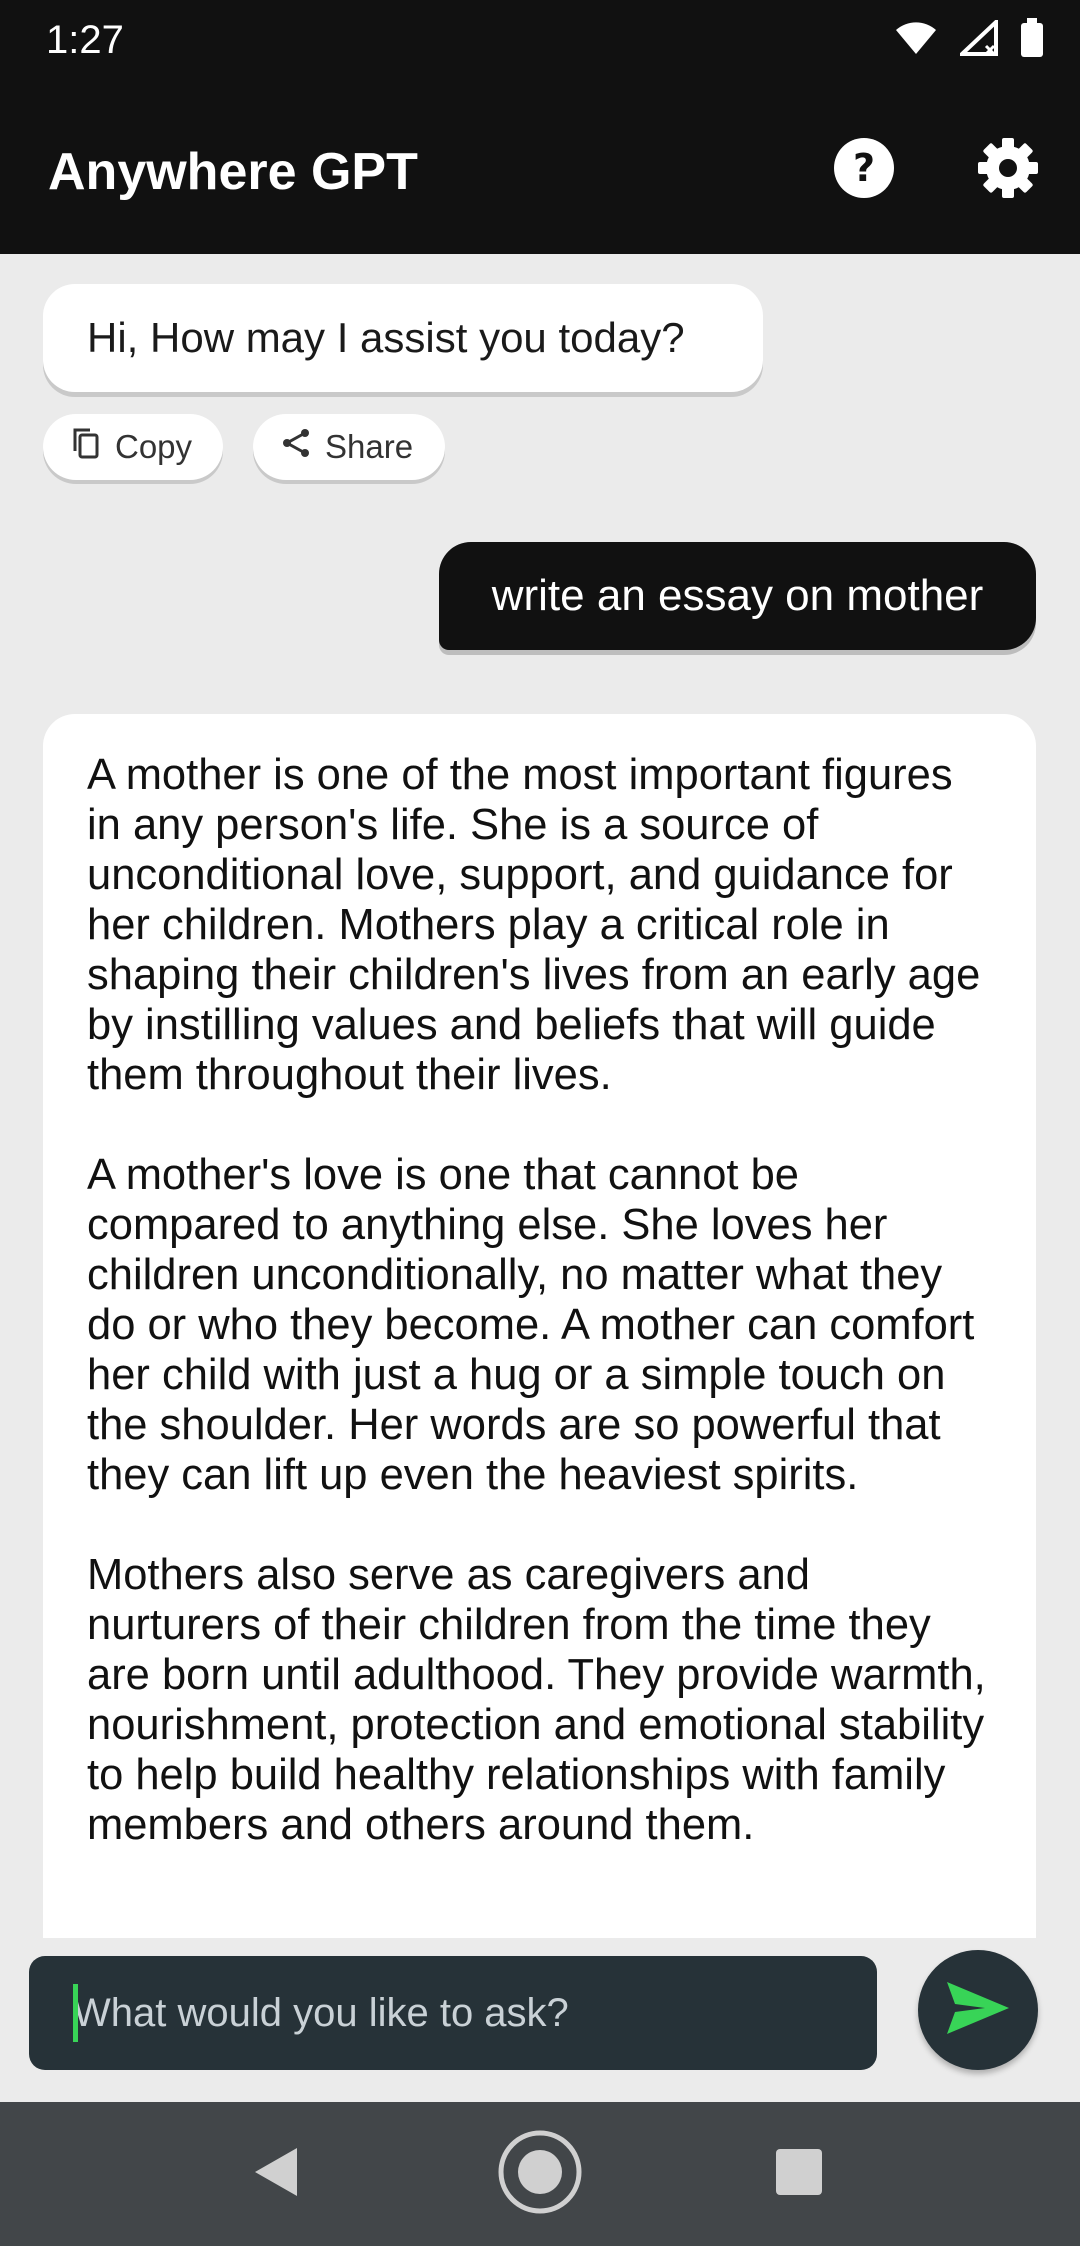  Describe the element at coordinates (85, 40) in the screenshot. I see `status-time: 1:27` at that location.